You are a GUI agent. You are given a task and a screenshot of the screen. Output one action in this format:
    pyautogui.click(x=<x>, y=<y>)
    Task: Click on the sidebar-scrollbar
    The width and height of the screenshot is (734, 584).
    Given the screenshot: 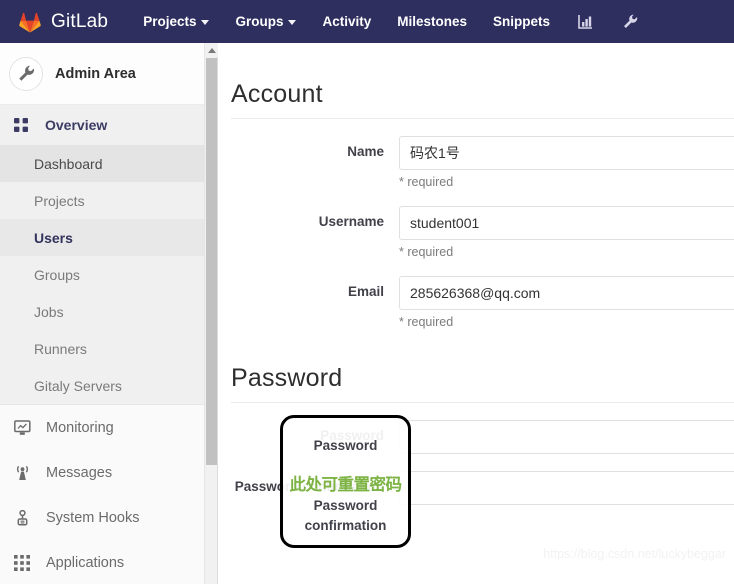 What is the action you would take?
    pyautogui.click(x=211, y=313)
    